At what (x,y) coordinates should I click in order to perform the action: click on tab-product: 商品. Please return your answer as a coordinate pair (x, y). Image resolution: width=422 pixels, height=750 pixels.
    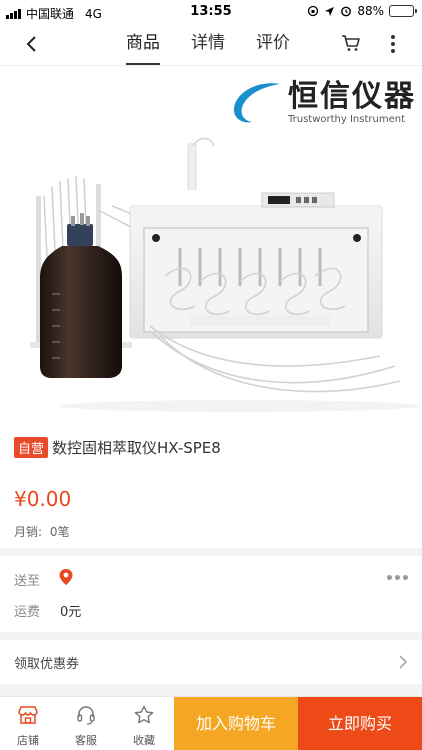
    Looking at the image, I should click on (143, 45).